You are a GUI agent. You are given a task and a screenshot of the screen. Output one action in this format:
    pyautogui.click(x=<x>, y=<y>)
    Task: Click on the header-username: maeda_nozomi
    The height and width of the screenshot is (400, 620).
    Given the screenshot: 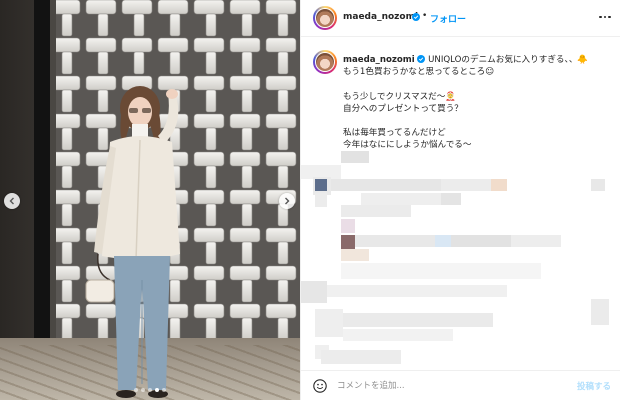 What is the action you would take?
    pyautogui.click(x=380, y=17)
    